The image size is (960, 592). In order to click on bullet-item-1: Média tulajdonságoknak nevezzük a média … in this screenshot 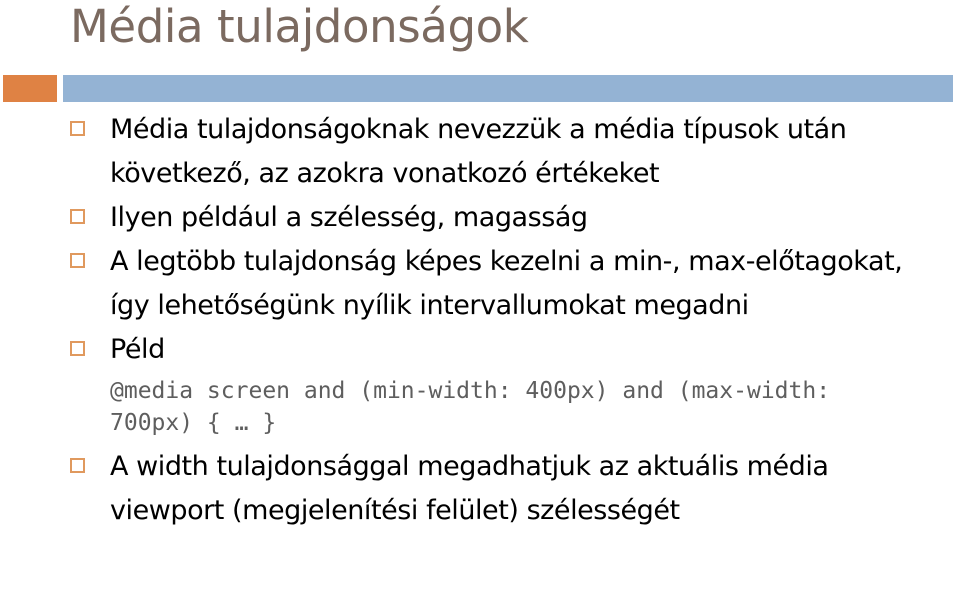, I will do `click(480, 152)`.